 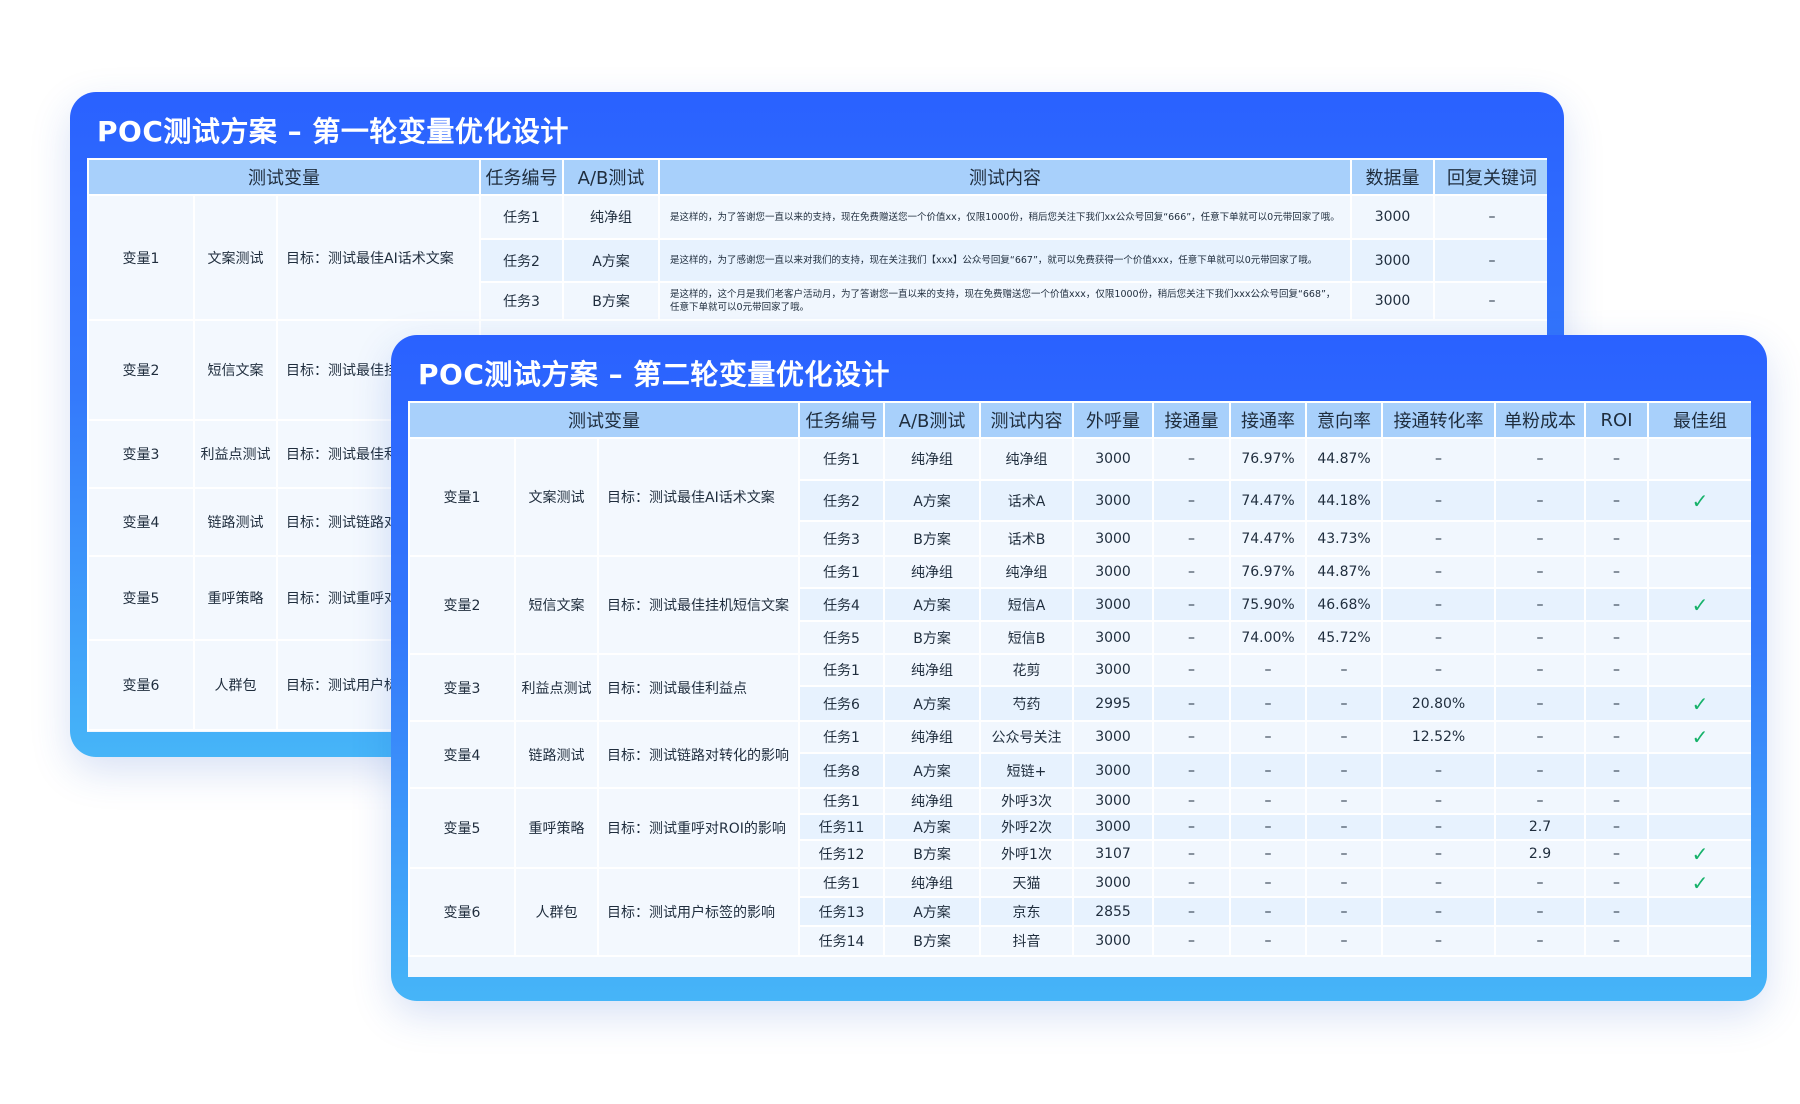 I want to click on connect-rate-cell: 75.90%, so click(x=1268, y=604).